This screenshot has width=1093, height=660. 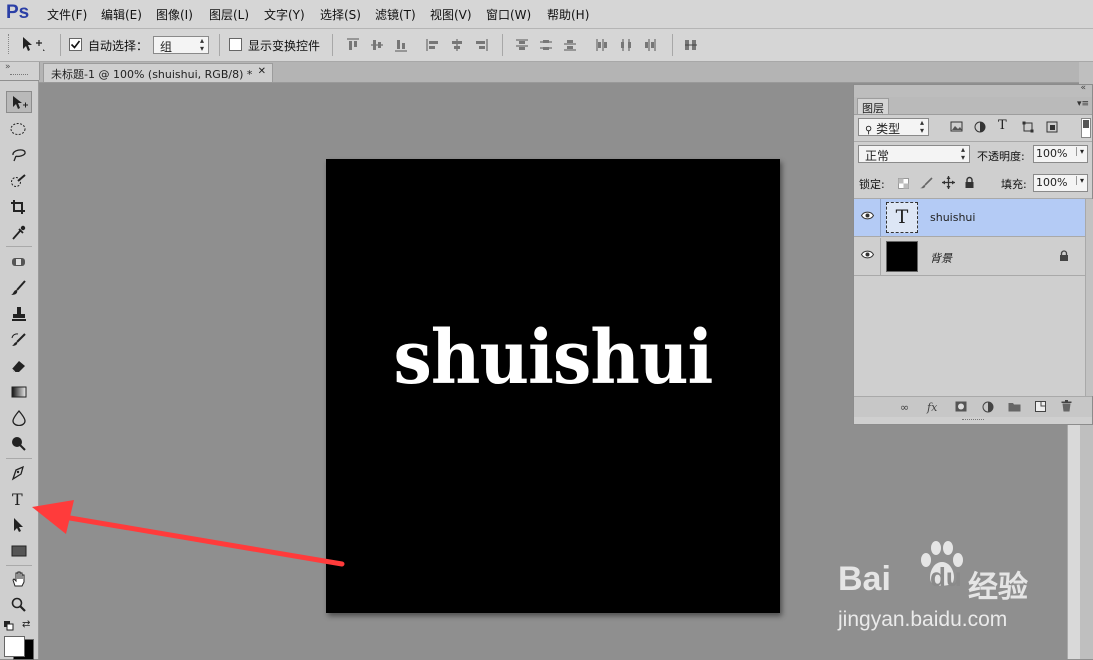 What do you see at coordinates (914, 154) in the screenshot?
I see `blend-mode-dropdown: 正常 ▴ ▾` at bounding box center [914, 154].